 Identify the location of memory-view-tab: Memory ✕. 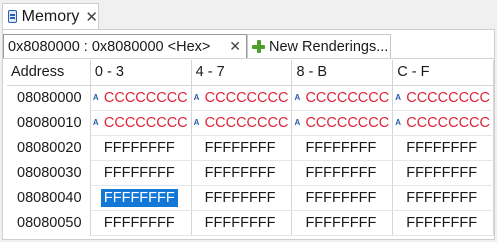
(50, 16).